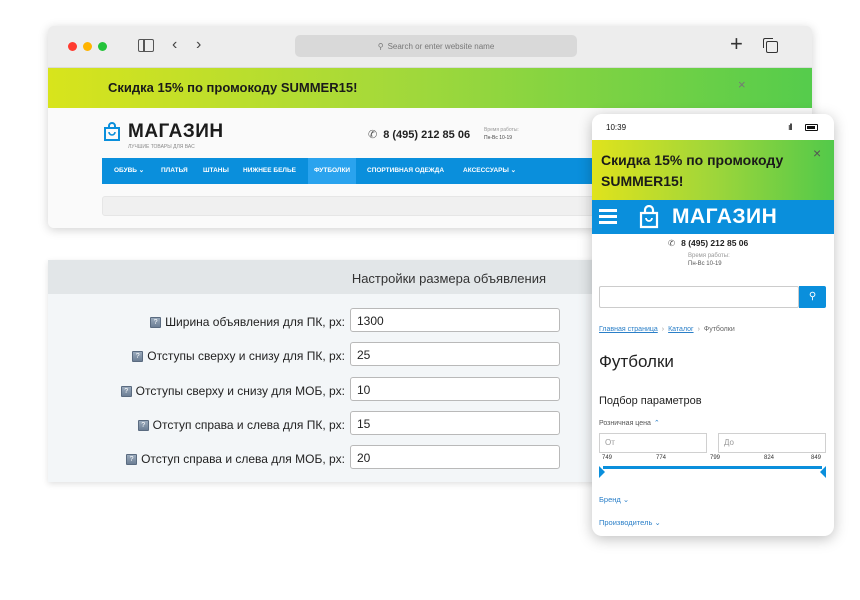  I want to click on signal-icon: ıll, so click(790, 127).